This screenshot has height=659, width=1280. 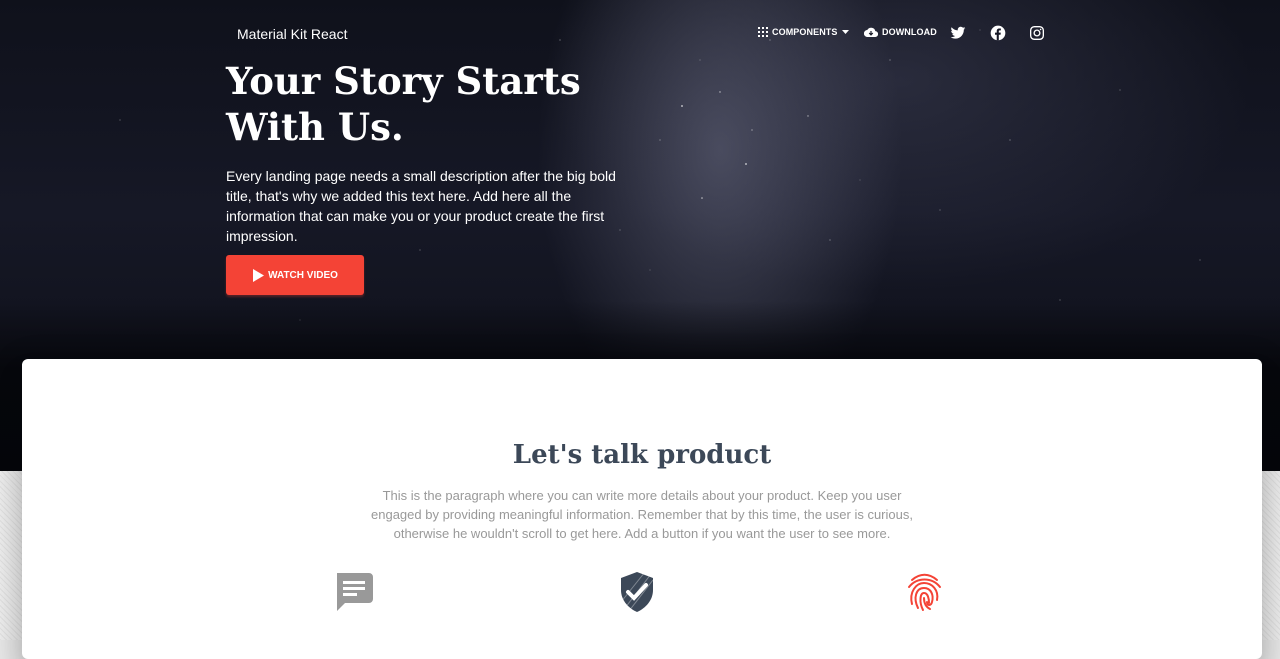 What do you see at coordinates (958, 33) in the screenshot?
I see `twitter-icon` at bounding box center [958, 33].